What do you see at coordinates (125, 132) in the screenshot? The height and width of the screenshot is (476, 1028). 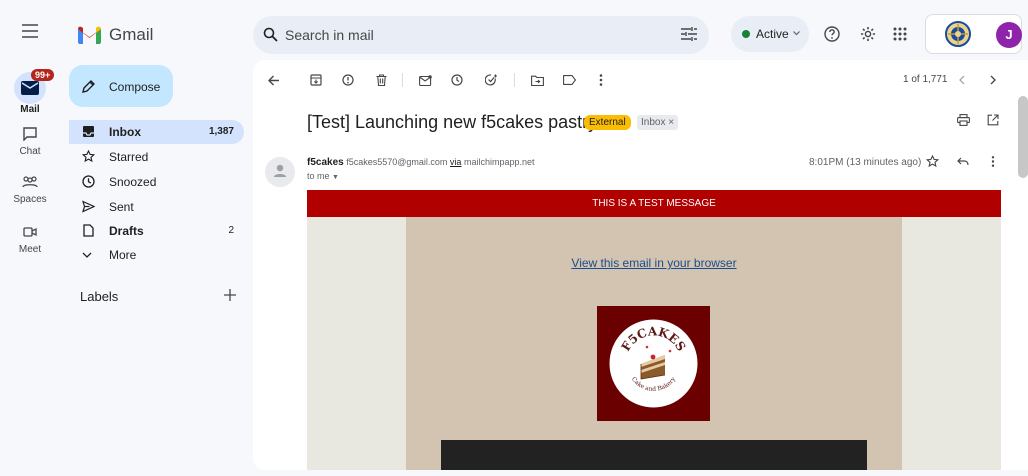 I see `sidebar-label-inbox: Inbox` at bounding box center [125, 132].